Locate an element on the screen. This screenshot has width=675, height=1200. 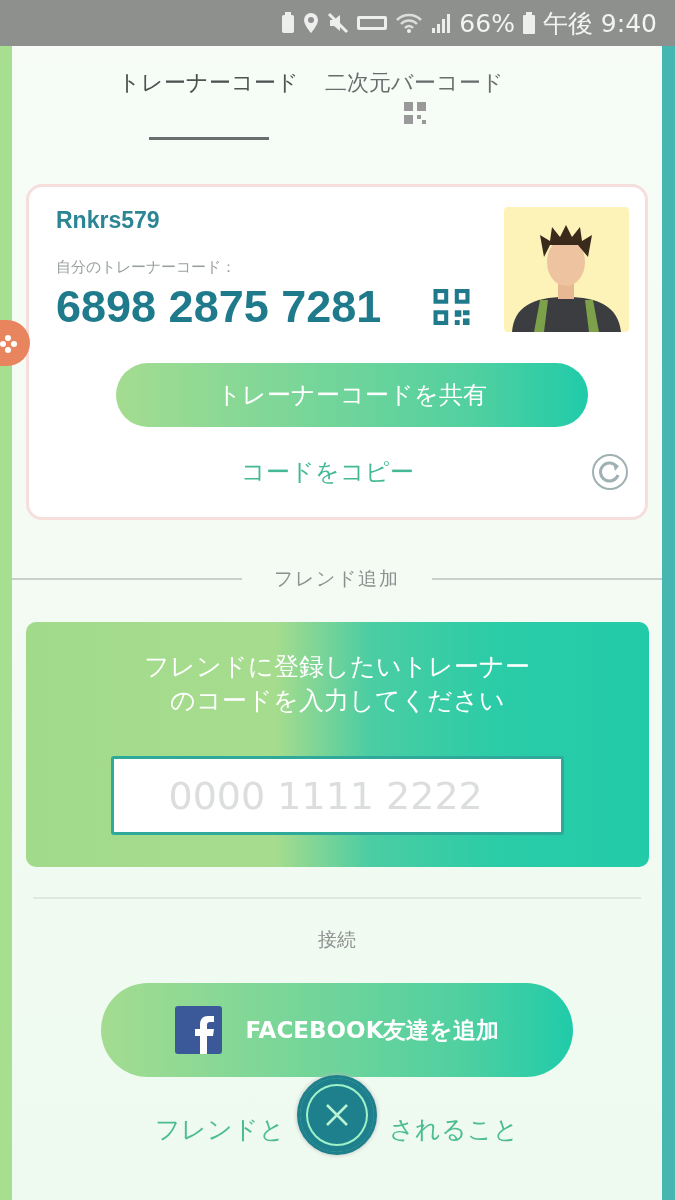
trainer-code: 6898 2875 7281 is located at coordinates (219, 307).